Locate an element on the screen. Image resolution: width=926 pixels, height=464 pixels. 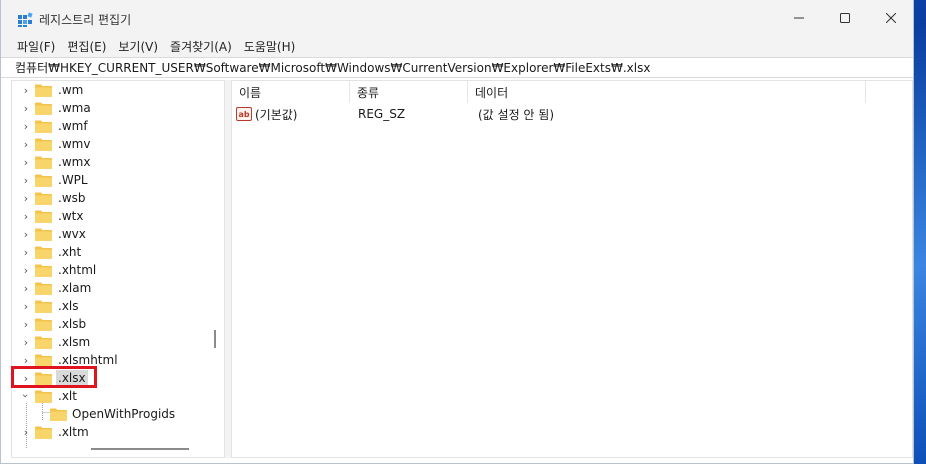
tree-item-label: .WPL is located at coordinates (73, 180).